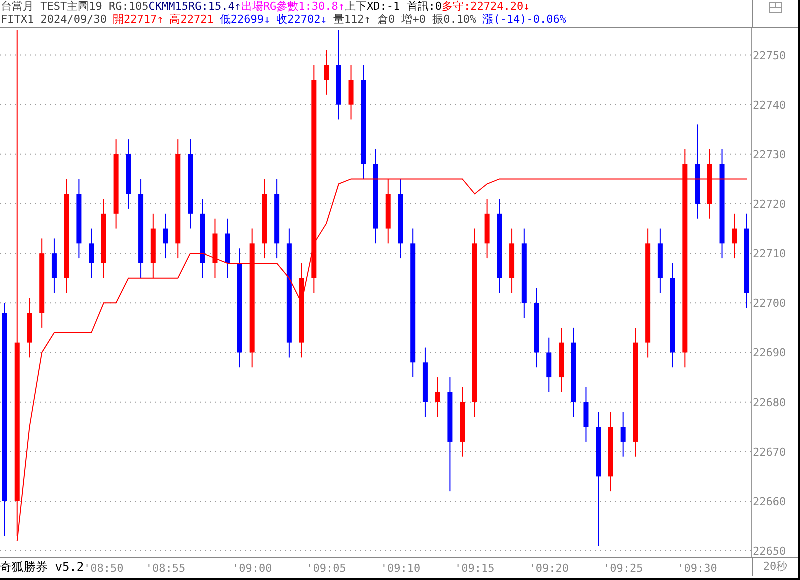  Describe the element at coordinates (166, 568) in the screenshot. I see `axis-label: '08:55` at that location.